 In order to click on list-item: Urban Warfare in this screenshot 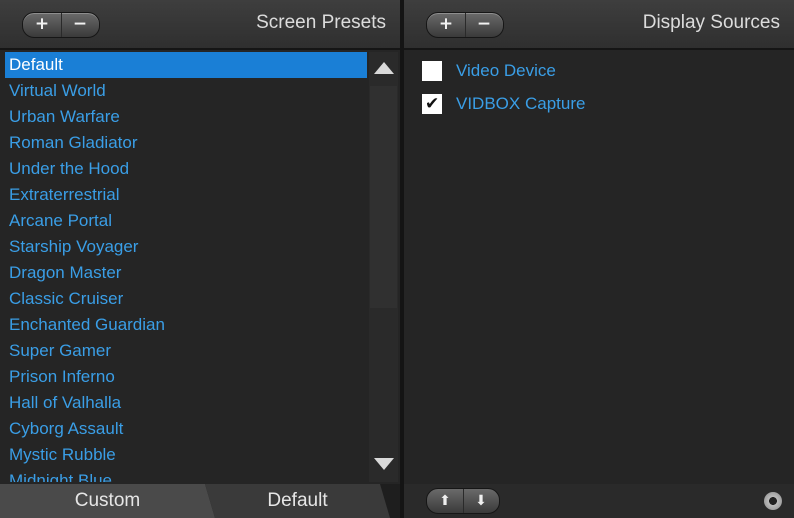, I will do `click(186, 117)`.